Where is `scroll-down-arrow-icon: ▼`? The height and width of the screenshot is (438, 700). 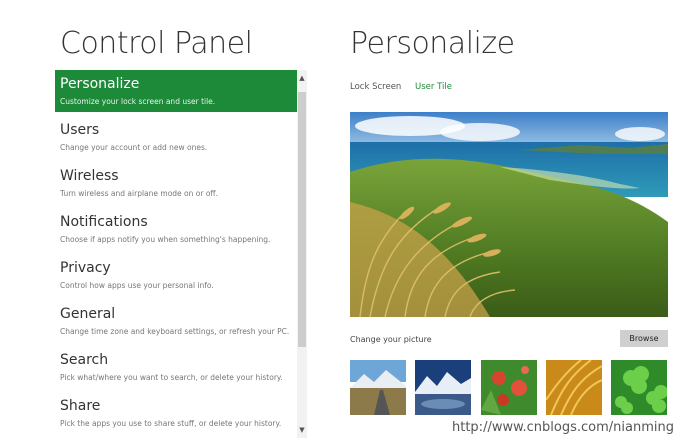
scroll-down-arrow-icon: ▼ is located at coordinates (302, 430).